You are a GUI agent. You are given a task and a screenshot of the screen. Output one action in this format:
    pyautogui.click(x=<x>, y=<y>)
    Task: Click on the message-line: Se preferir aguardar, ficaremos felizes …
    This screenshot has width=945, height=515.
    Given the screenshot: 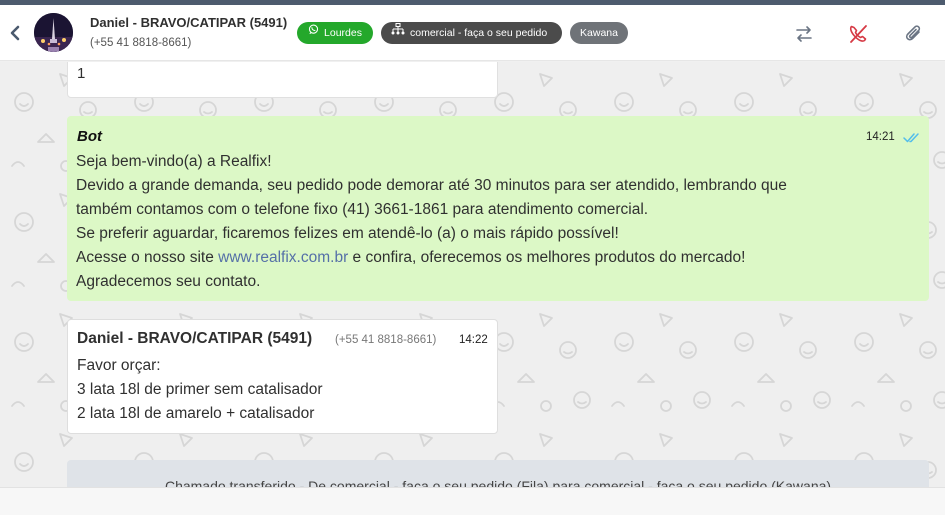 What is the action you would take?
    pyautogui.click(x=347, y=233)
    